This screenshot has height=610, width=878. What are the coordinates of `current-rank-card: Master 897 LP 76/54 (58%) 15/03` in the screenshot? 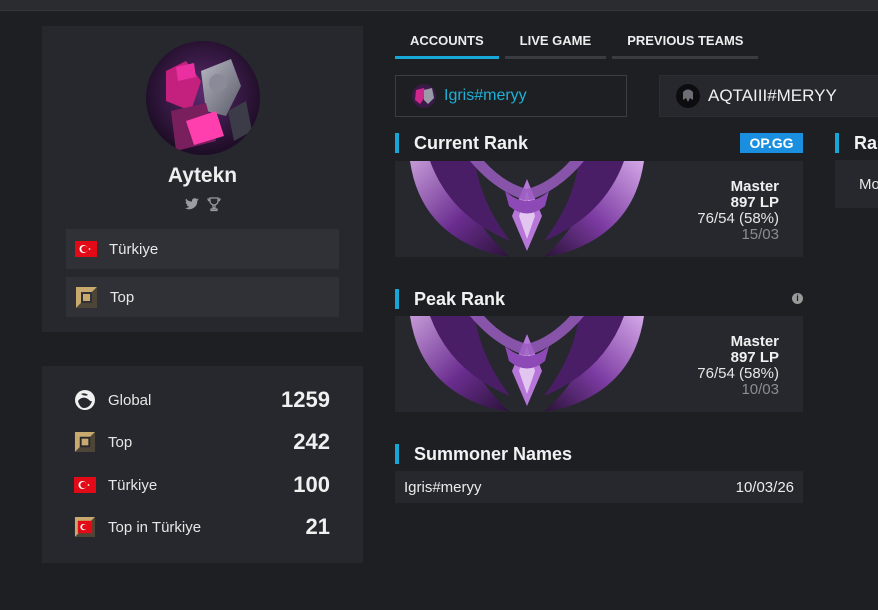 It's located at (599, 209).